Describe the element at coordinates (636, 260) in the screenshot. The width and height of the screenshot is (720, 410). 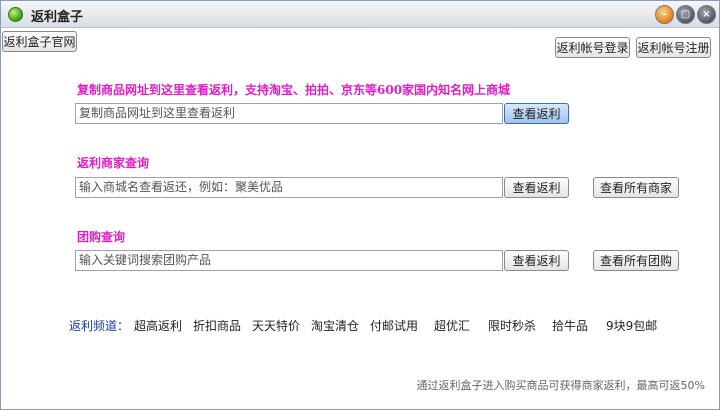
I see `all-groupbuys-button: 查看所有团购` at that location.